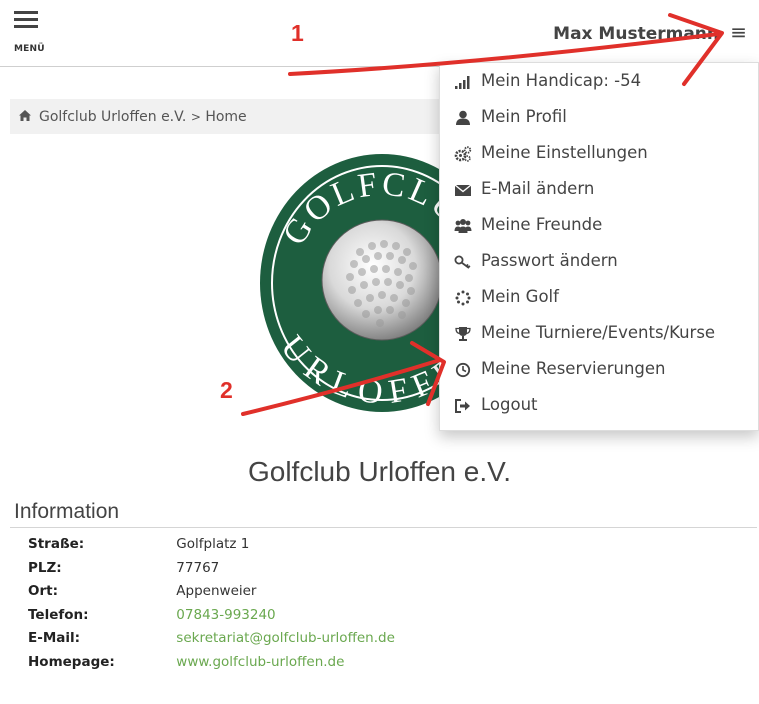 The height and width of the screenshot is (704, 759). I want to click on info-row-zip: PLZ: 77767, so click(211, 572).